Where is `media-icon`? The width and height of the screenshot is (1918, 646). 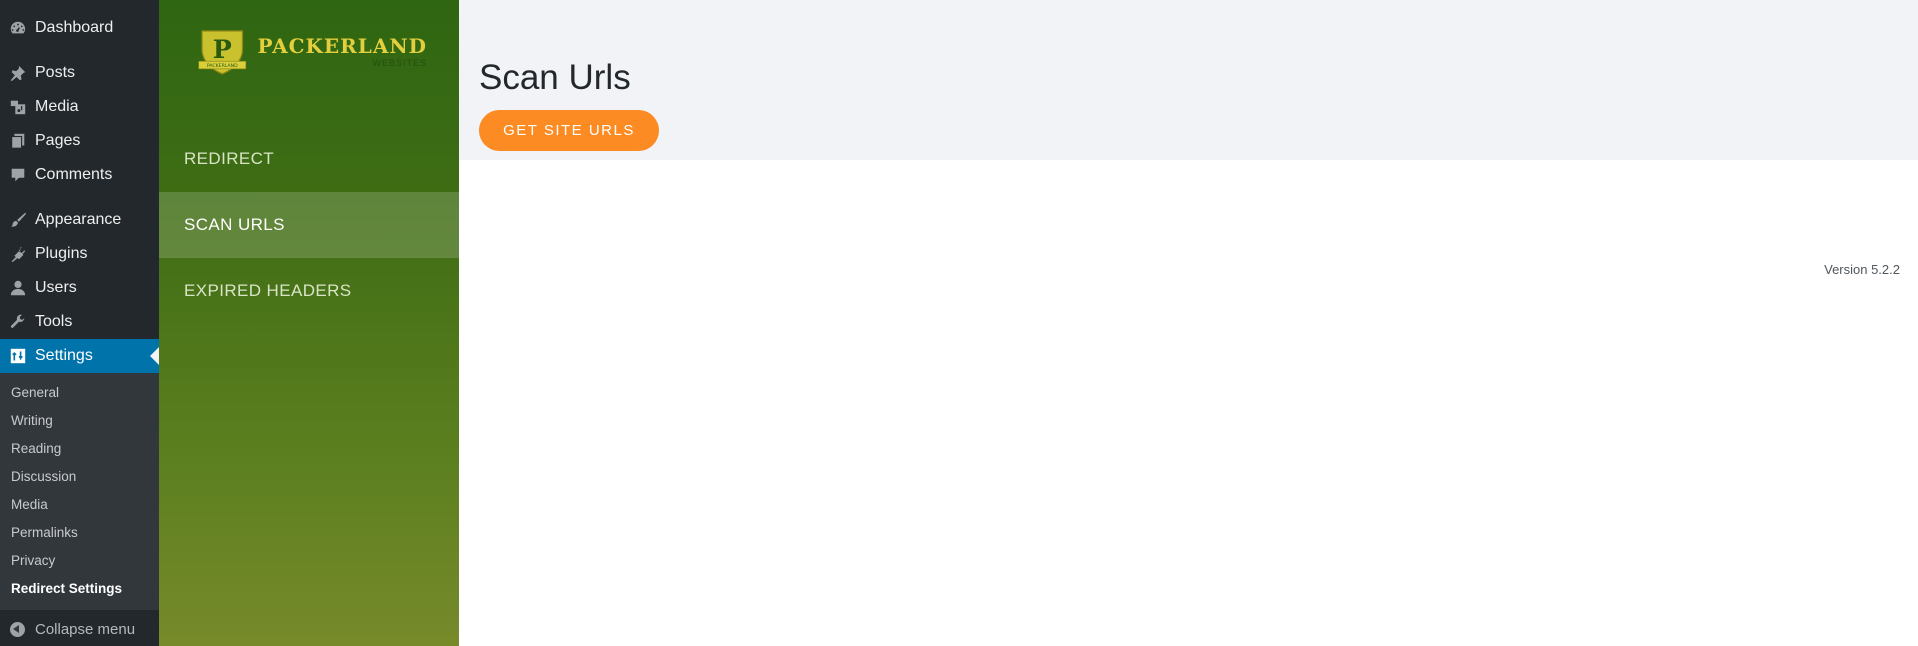
media-icon is located at coordinates (17, 107).